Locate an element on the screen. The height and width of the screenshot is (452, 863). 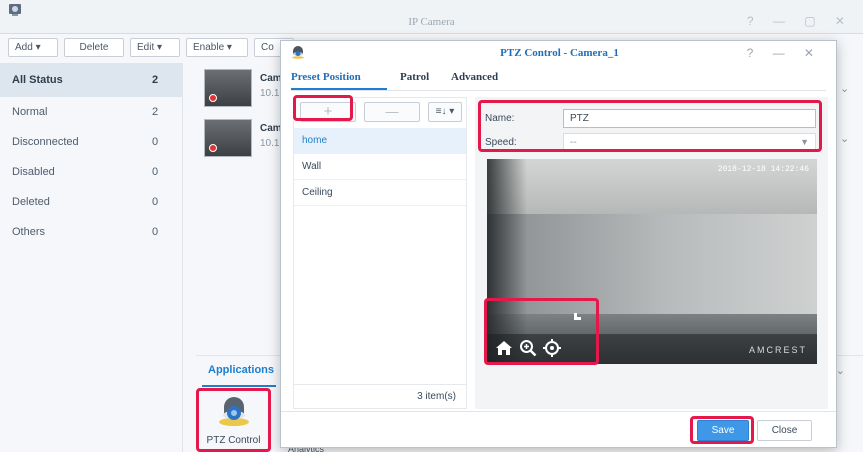
ptz-control-app: PTZ Control is located at coordinates (233, 420).